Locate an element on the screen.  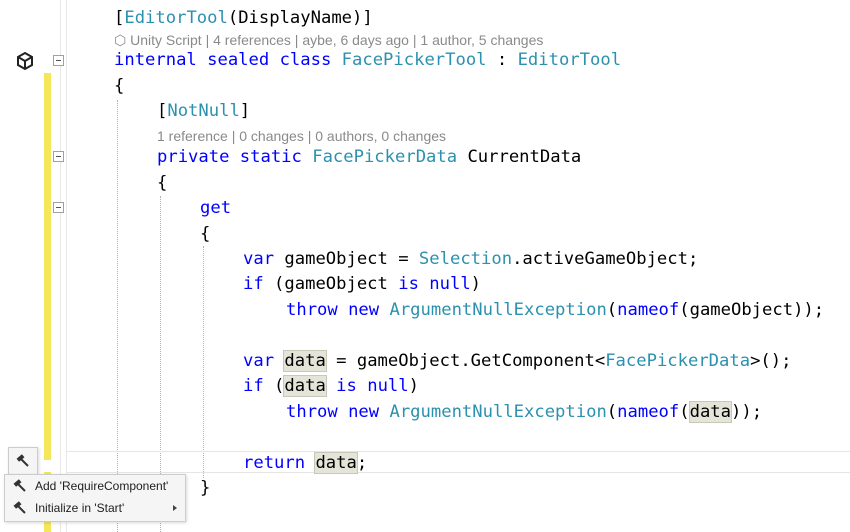
code-line: [EditorTool(DisplayName)] is located at coordinates (243, 18).